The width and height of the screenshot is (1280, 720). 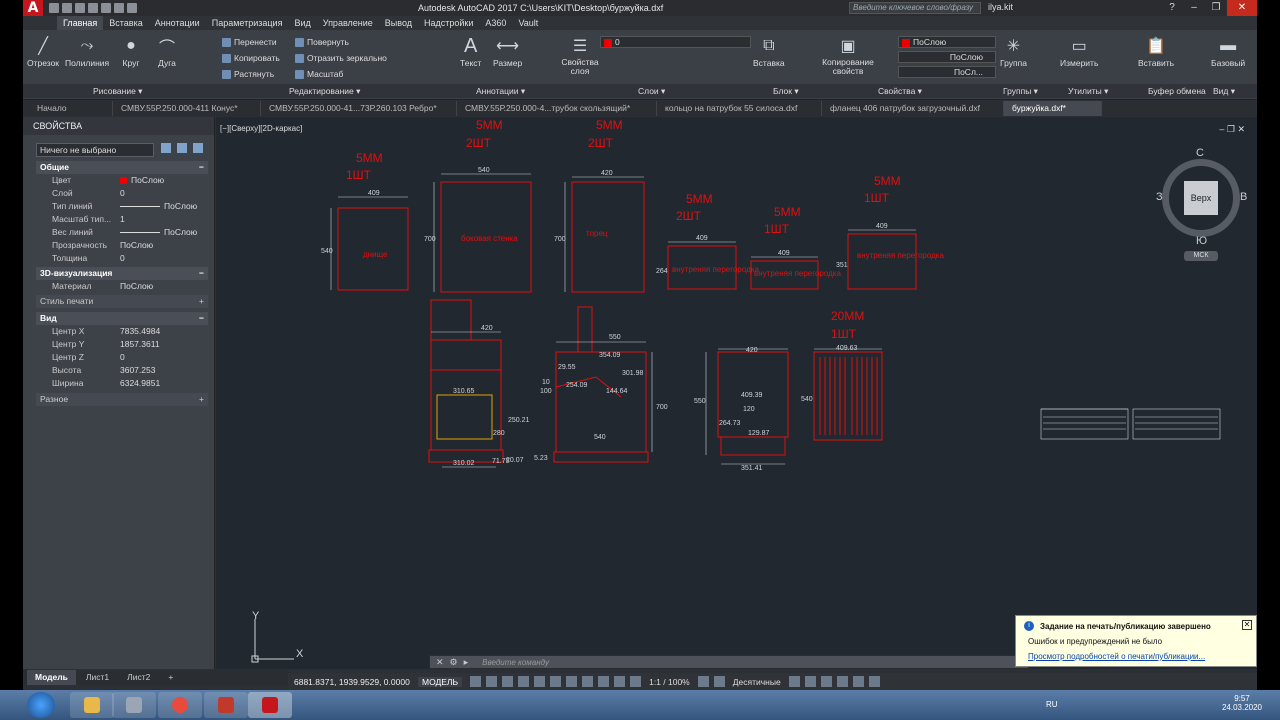 What do you see at coordinates (68, 108) in the screenshot?
I see `file-tab-start: Начало` at bounding box center [68, 108].